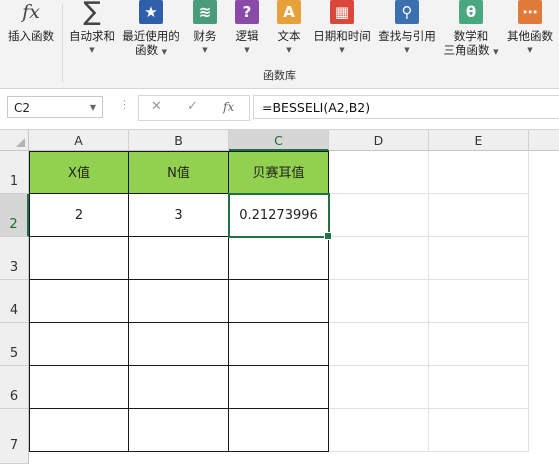  Describe the element at coordinates (479, 430) in the screenshot. I see `cell-e7` at that location.